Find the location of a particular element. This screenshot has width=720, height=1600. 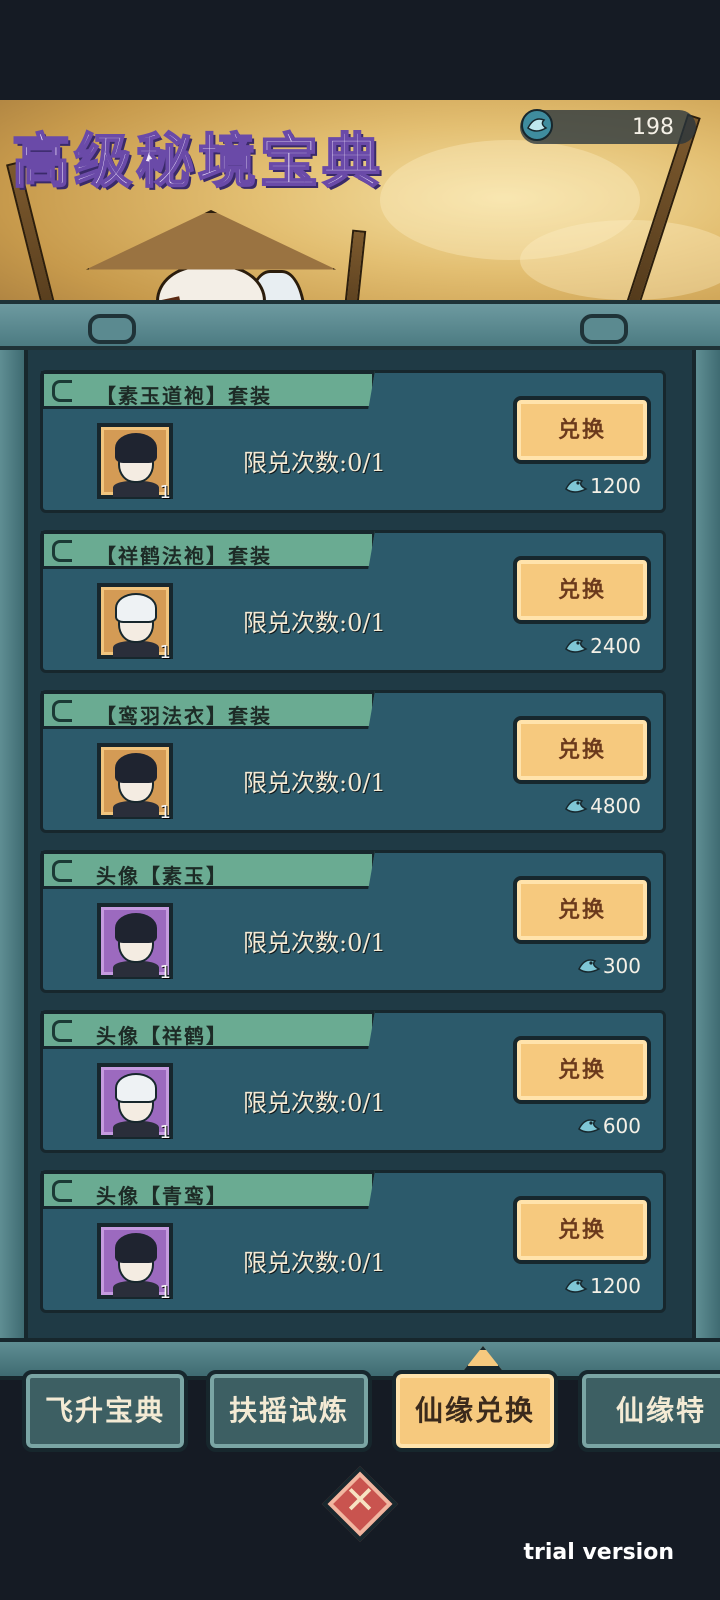

item-name: 头像【青鸾】 is located at coordinates (162, 1196).